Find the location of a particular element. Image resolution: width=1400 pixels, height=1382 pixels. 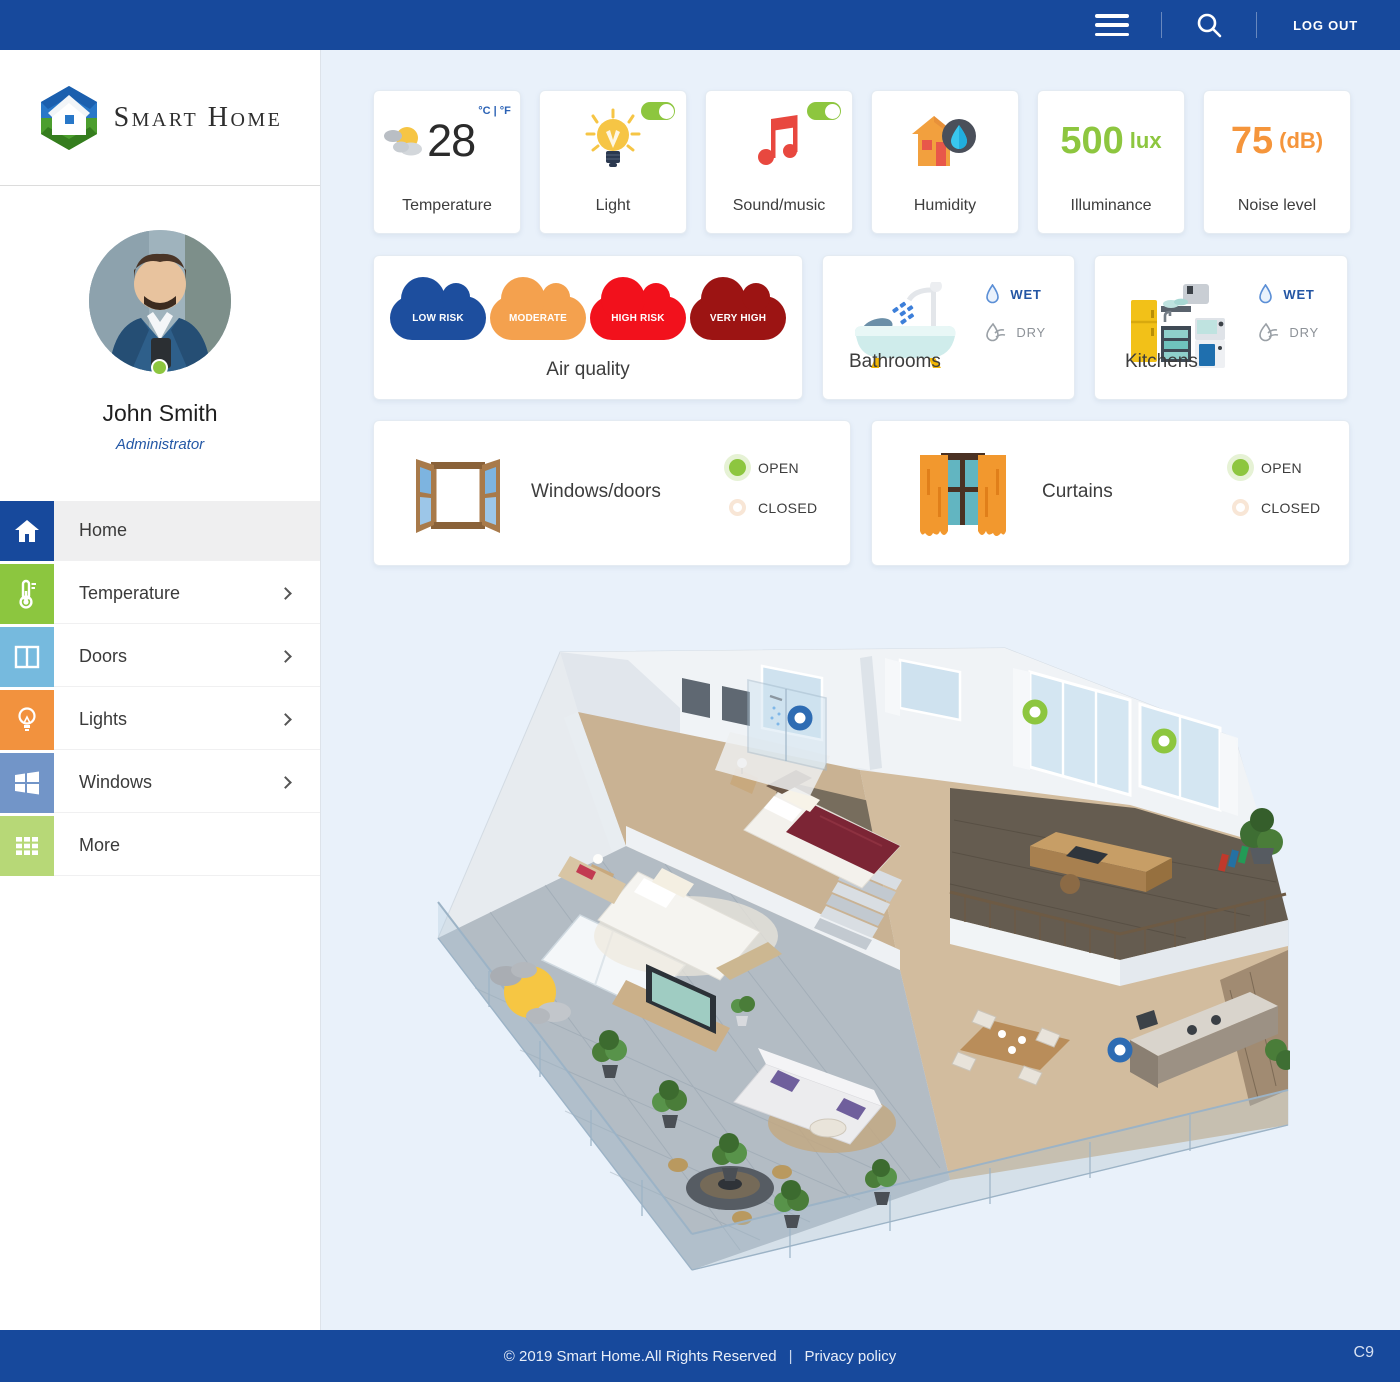

illuminance-label: Illuminance is located at coordinates (1111, 205).